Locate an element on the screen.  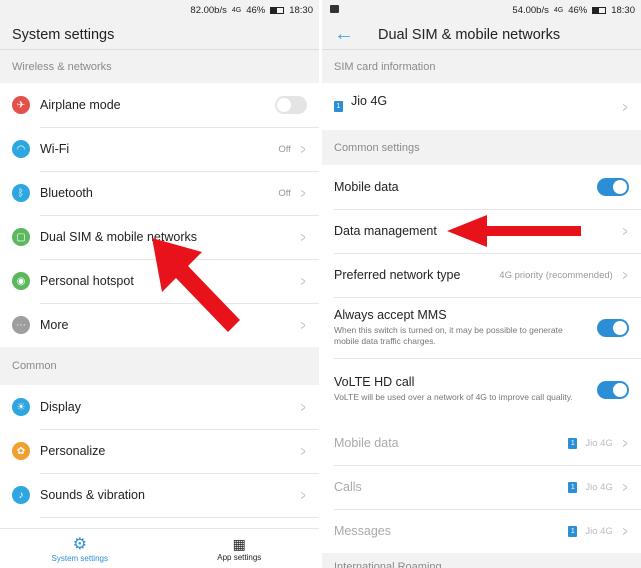
row-label: Personal hotspot is located at coordinates (87, 281).